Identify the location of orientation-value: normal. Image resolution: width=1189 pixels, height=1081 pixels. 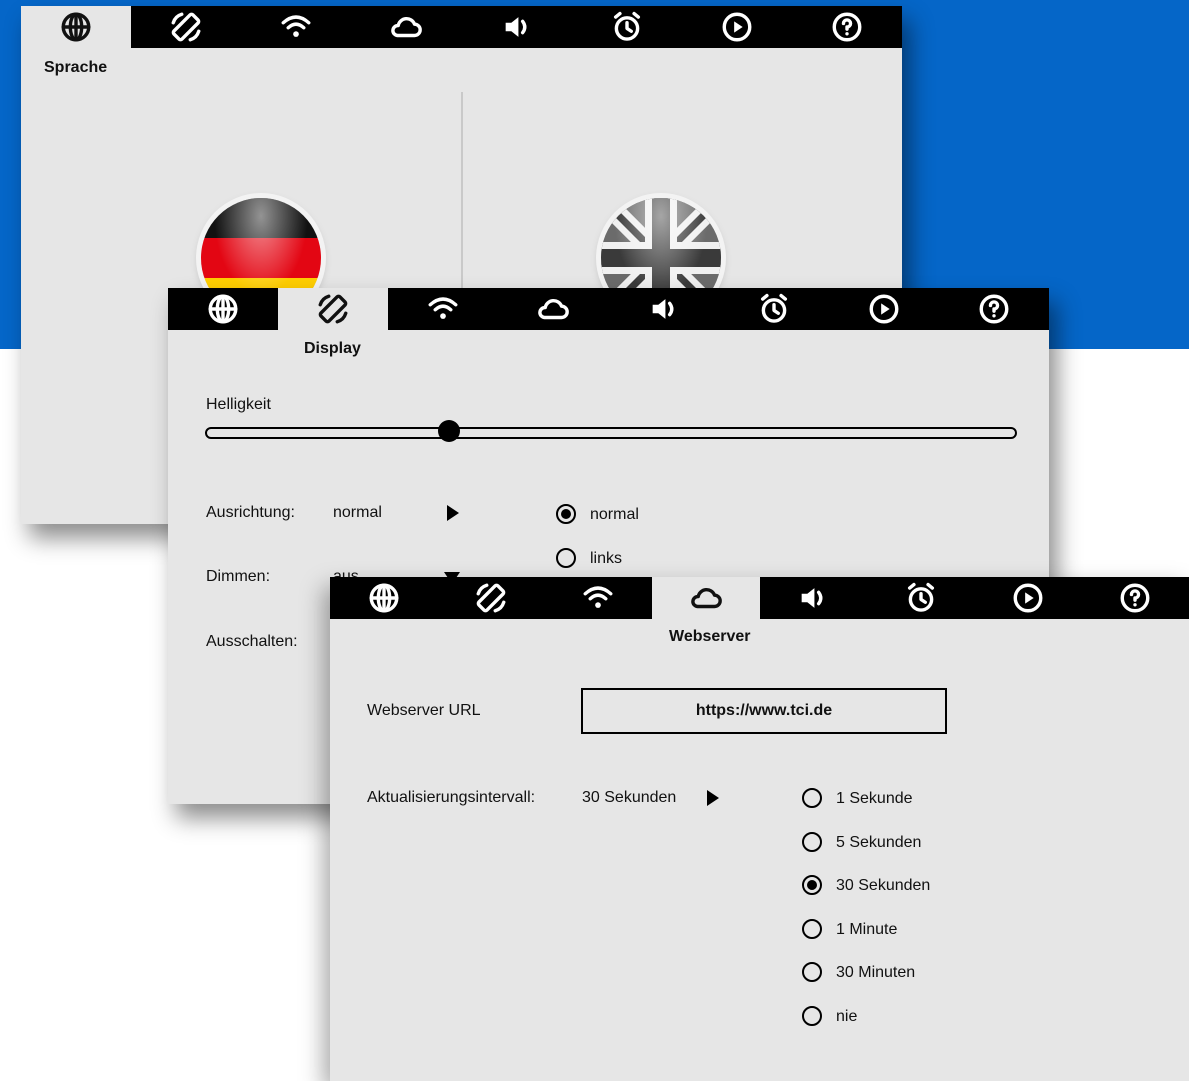
(357, 512).